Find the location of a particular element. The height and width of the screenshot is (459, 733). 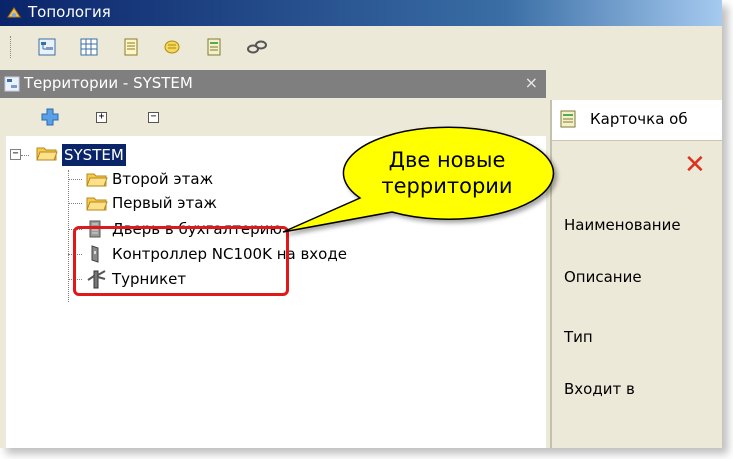

collapse-all-button: − is located at coordinates (153, 117).